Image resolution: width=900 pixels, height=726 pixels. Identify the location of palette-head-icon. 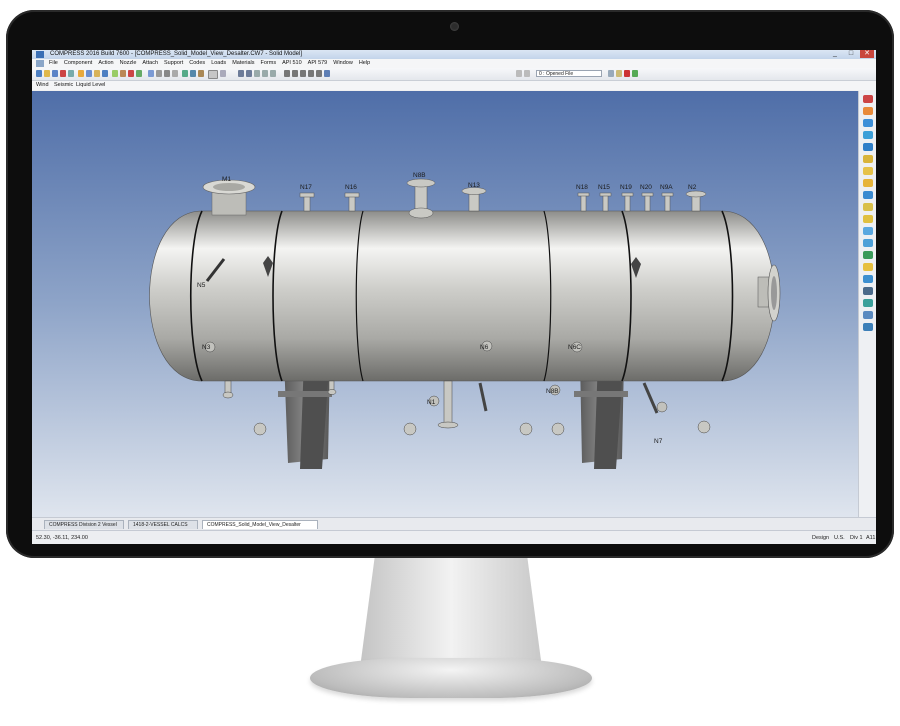
(868, 99).